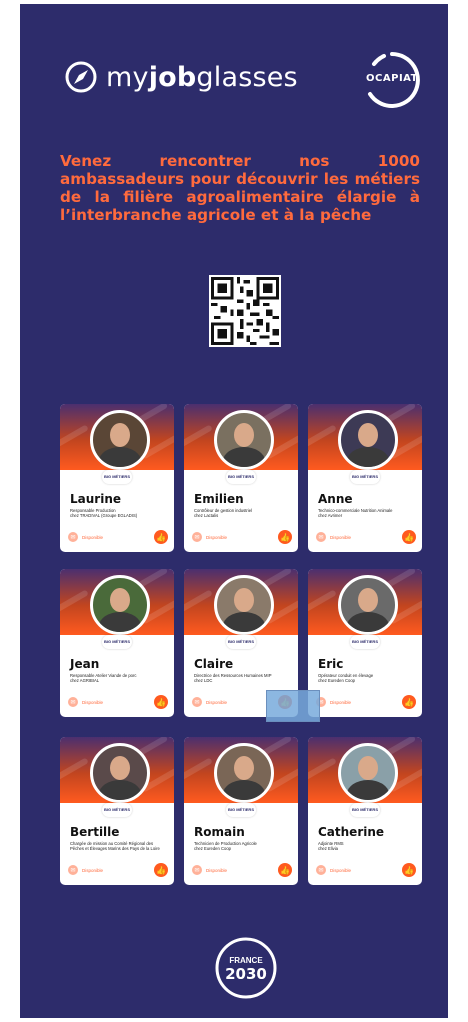 The width and height of the screenshot is (468, 1022). What do you see at coordinates (214, 664) in the screenshot?
I see `ambassador-name: Claire` at bounding box center [214, 664].